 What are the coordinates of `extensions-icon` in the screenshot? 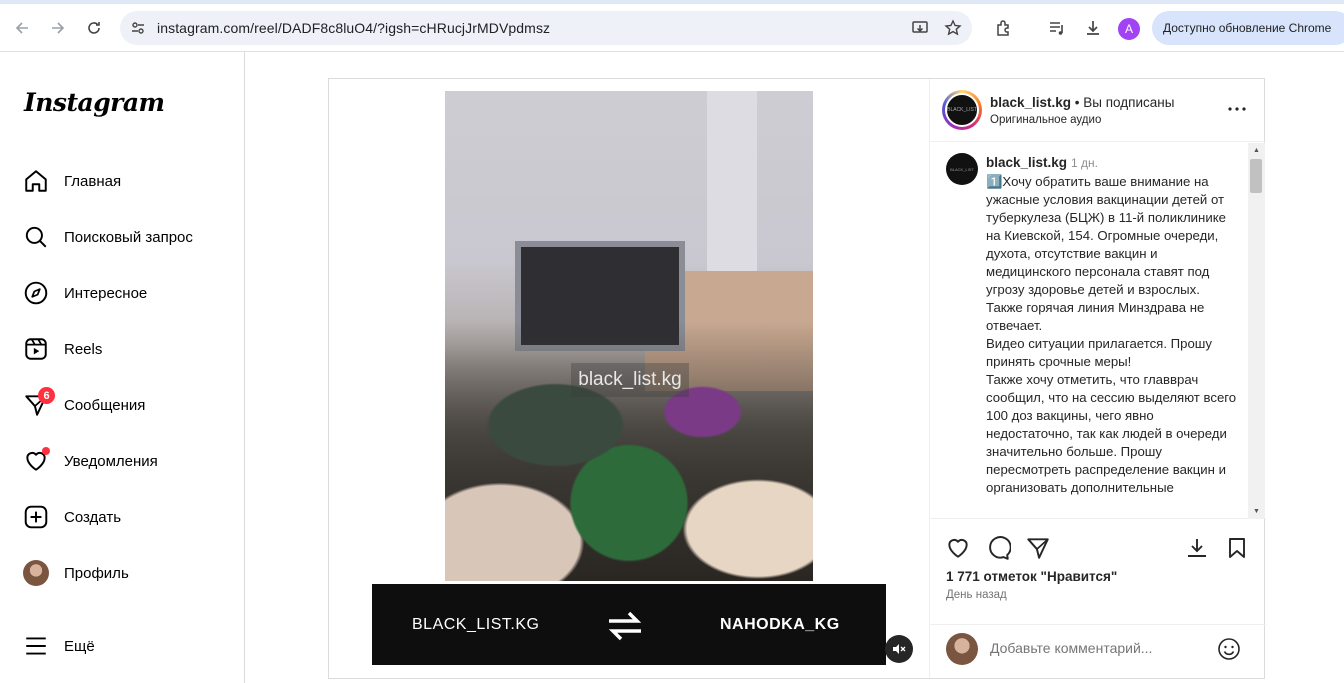 It's located at (1004, 28).